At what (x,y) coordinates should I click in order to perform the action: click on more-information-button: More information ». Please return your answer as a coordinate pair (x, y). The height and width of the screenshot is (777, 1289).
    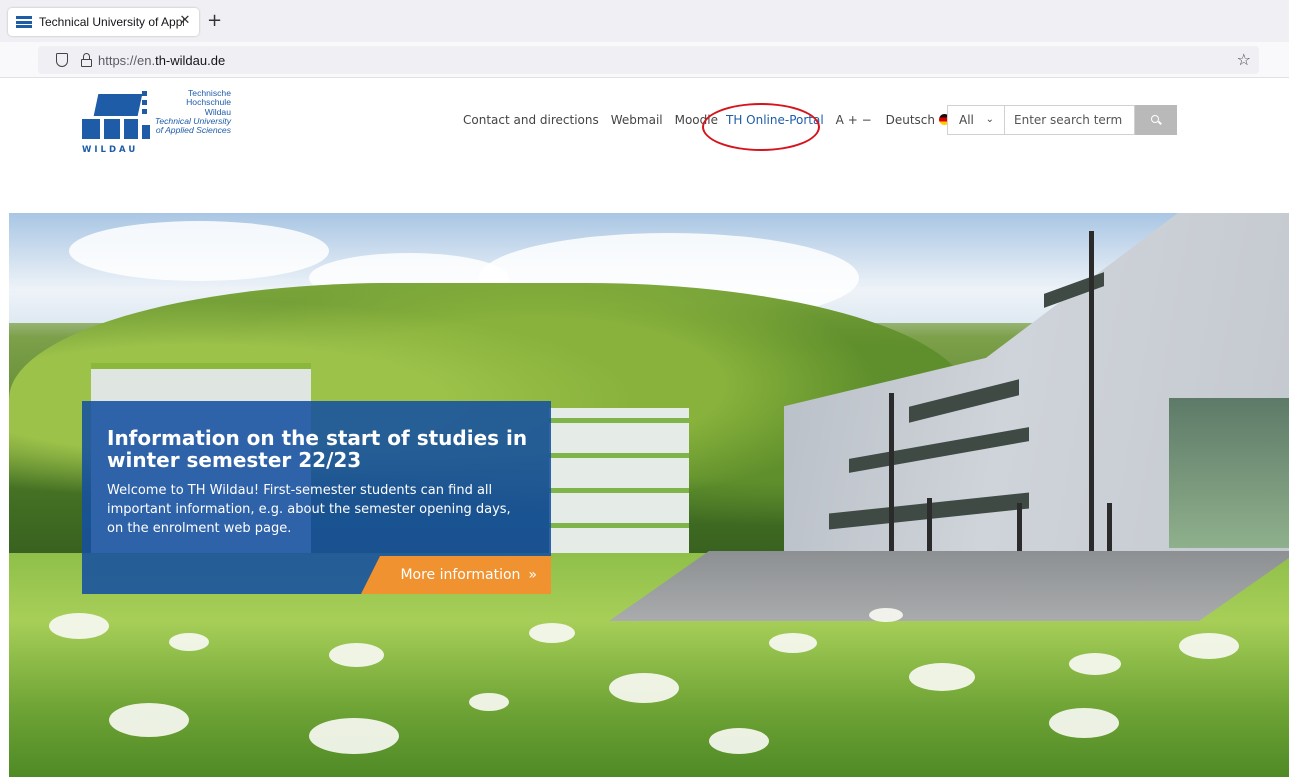
    Looking at the image, I should click on (456, 575).